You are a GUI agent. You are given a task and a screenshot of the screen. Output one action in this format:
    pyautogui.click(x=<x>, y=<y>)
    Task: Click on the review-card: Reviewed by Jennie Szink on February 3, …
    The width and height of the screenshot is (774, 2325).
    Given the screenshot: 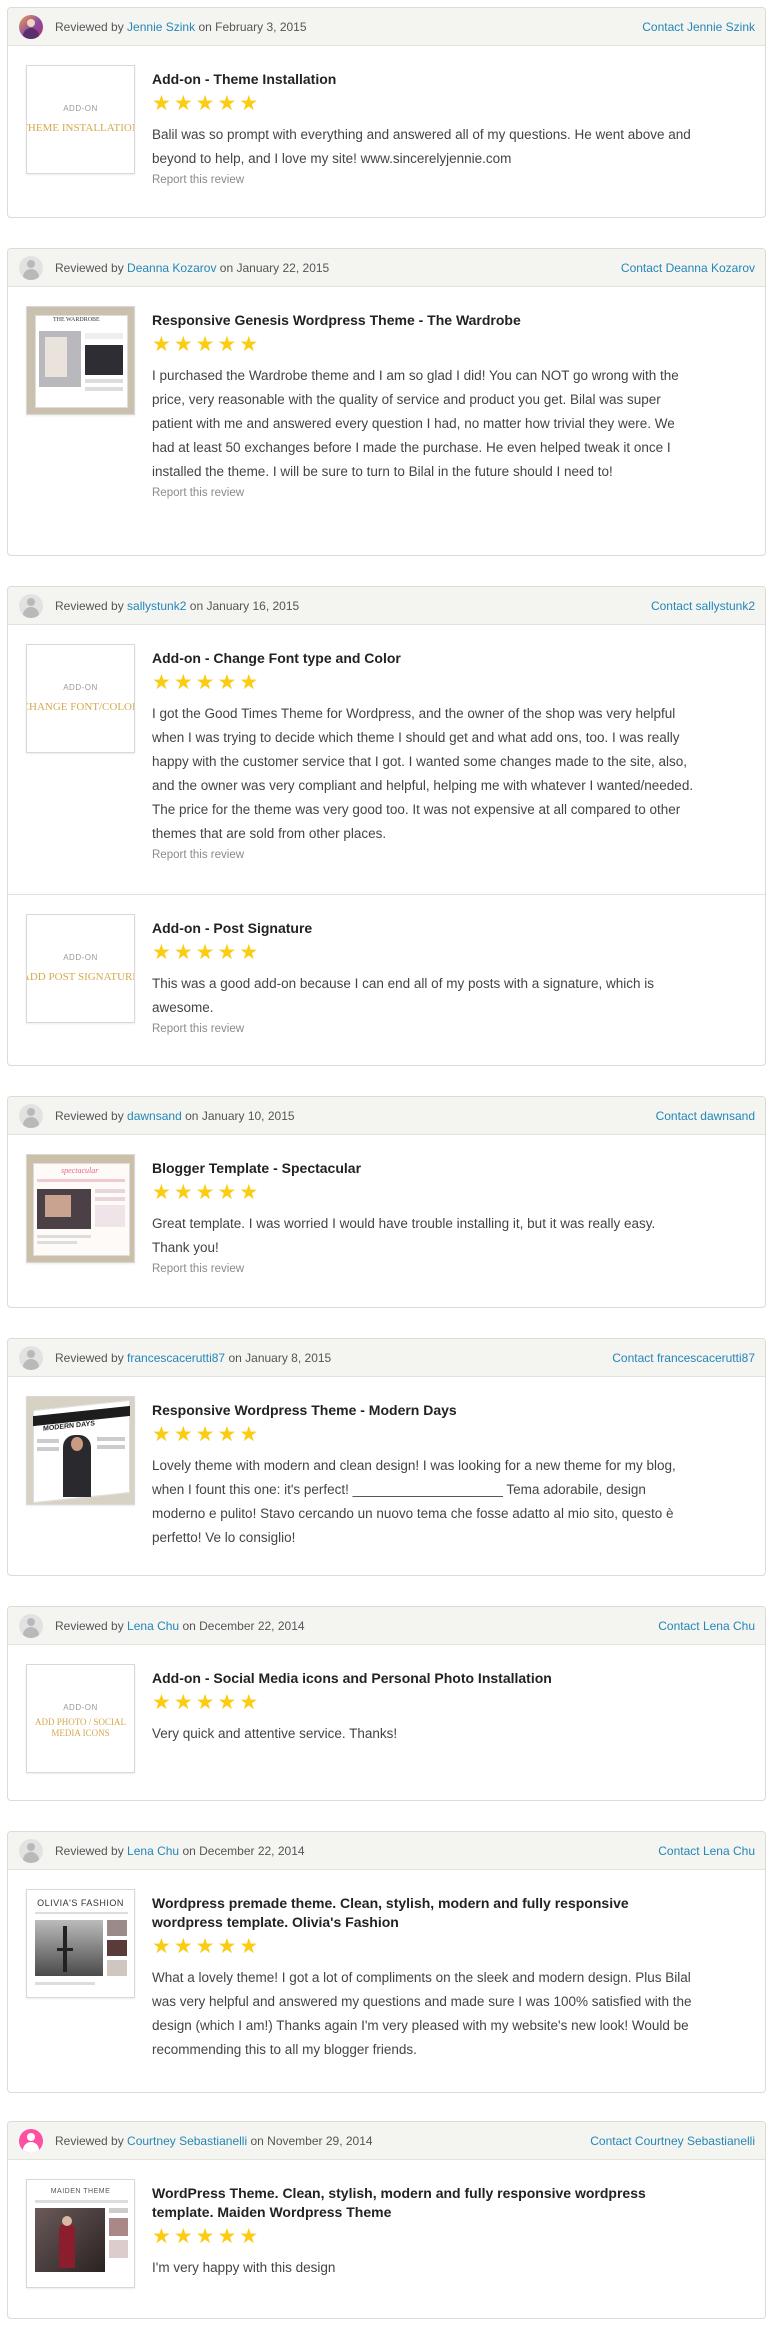 What is the action you would take?
    pyautogui.click(x=386, y=112)
    